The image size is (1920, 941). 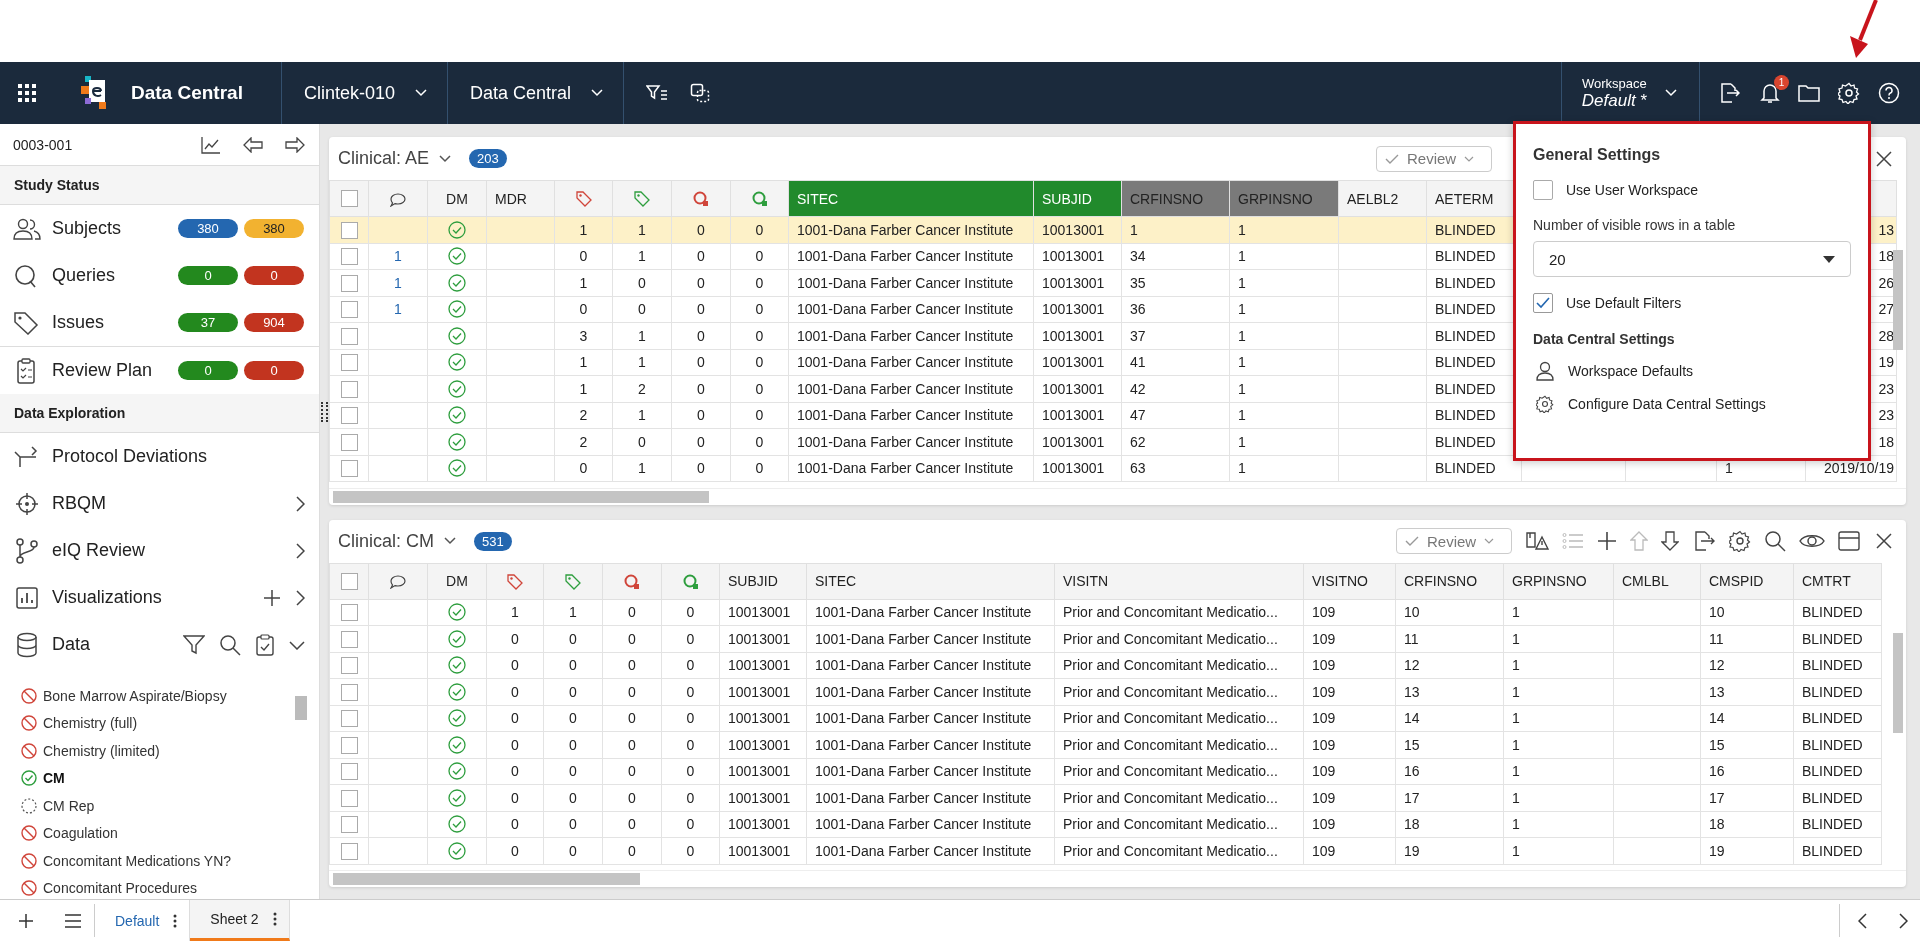 I want to click on help-icon, so click(x=1889, y=93).